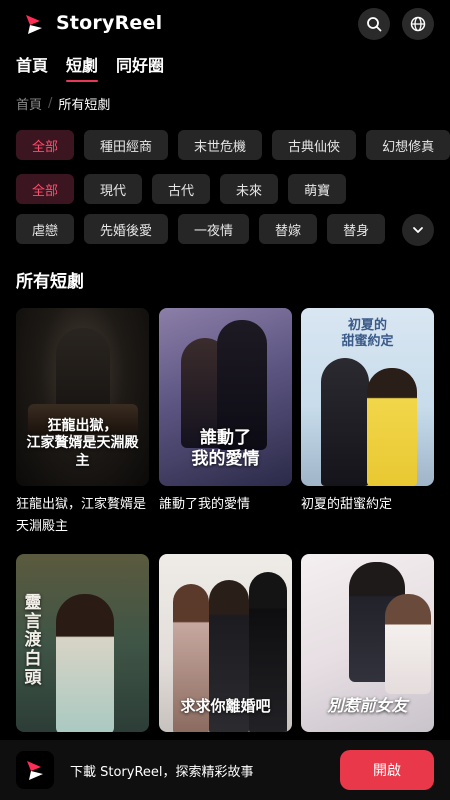 This screenshot has width=450, height=800. I want to click on filter-chip: 古典仙俠, so click(314, 145).